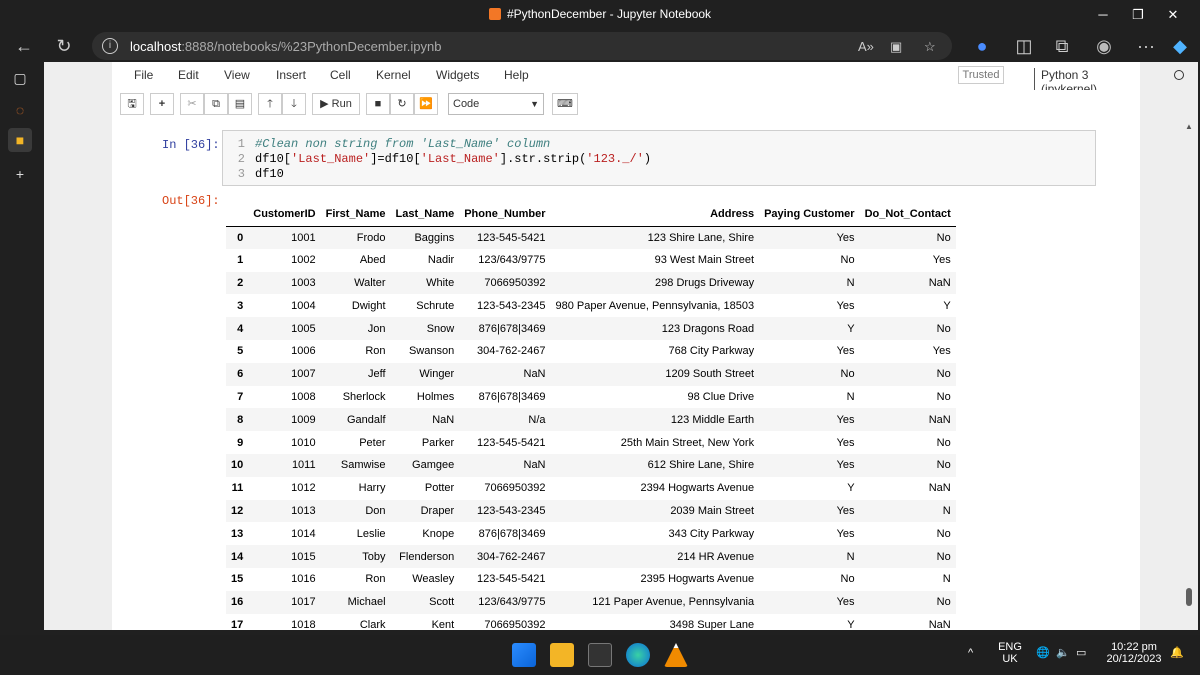  I want to click on refresh-icon: ↻, so click(64, 46).